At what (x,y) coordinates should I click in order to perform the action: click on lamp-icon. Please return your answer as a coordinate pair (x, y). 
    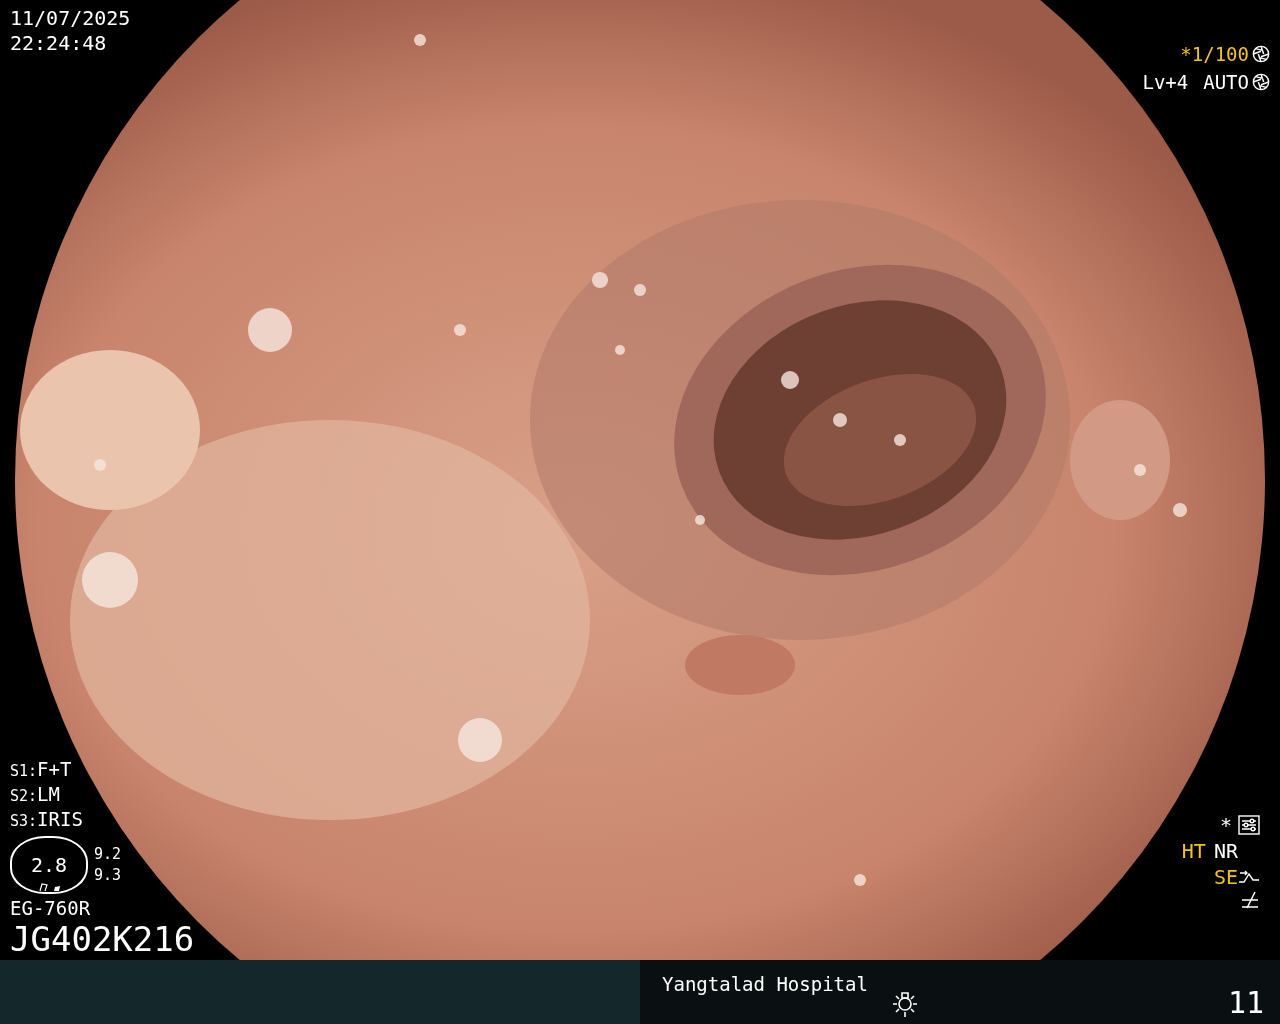
    Looking at the image, I should click on (905, 1004).